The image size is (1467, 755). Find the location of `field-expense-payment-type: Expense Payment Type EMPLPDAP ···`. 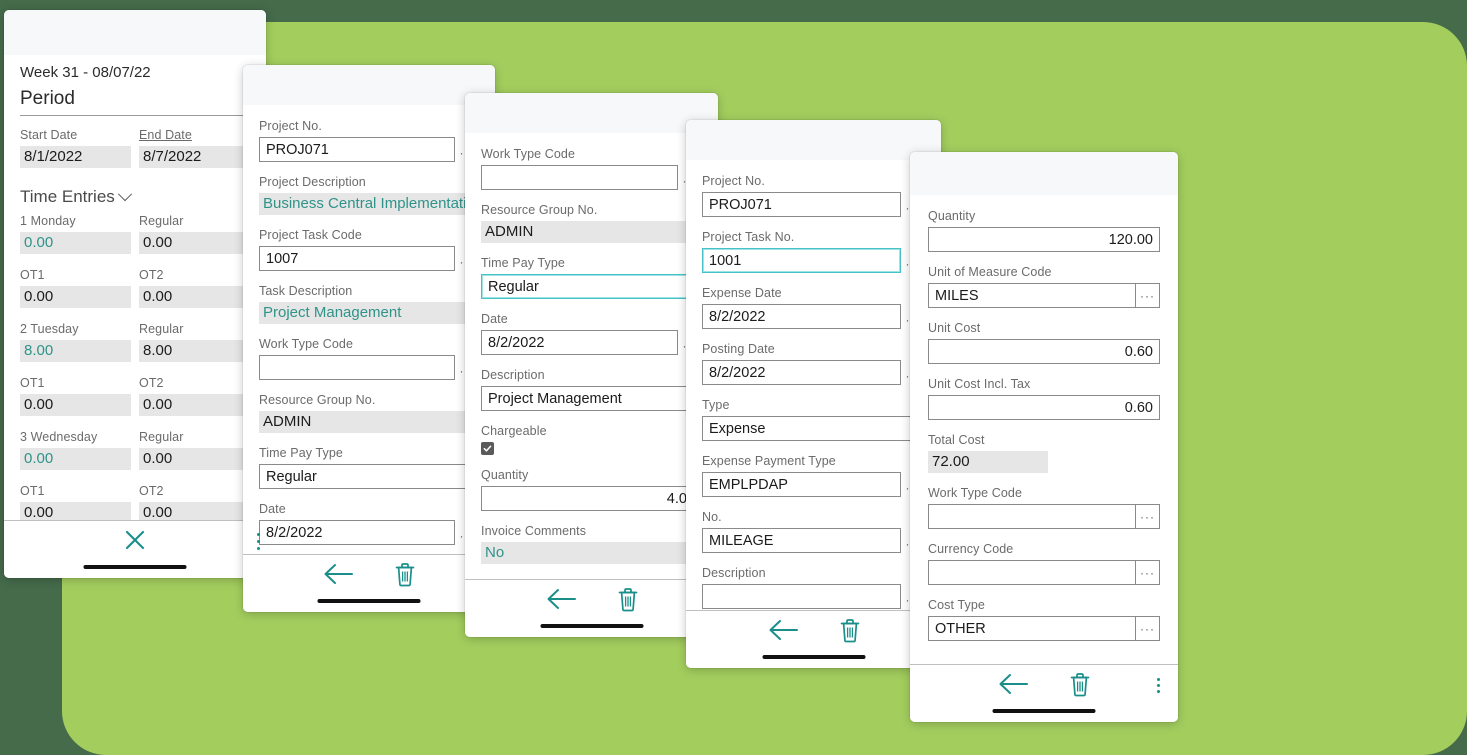

field-expense-payment-type: Expense Payment Type EMPLPDAP ··· is located at coordinates (813, 475).